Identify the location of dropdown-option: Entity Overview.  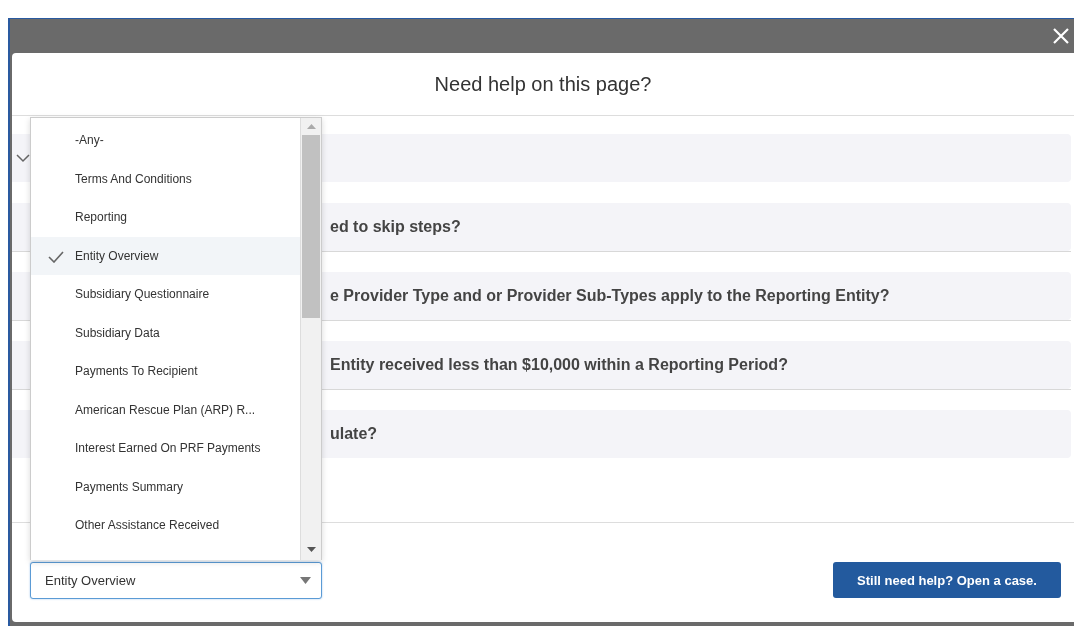
(165, 255).